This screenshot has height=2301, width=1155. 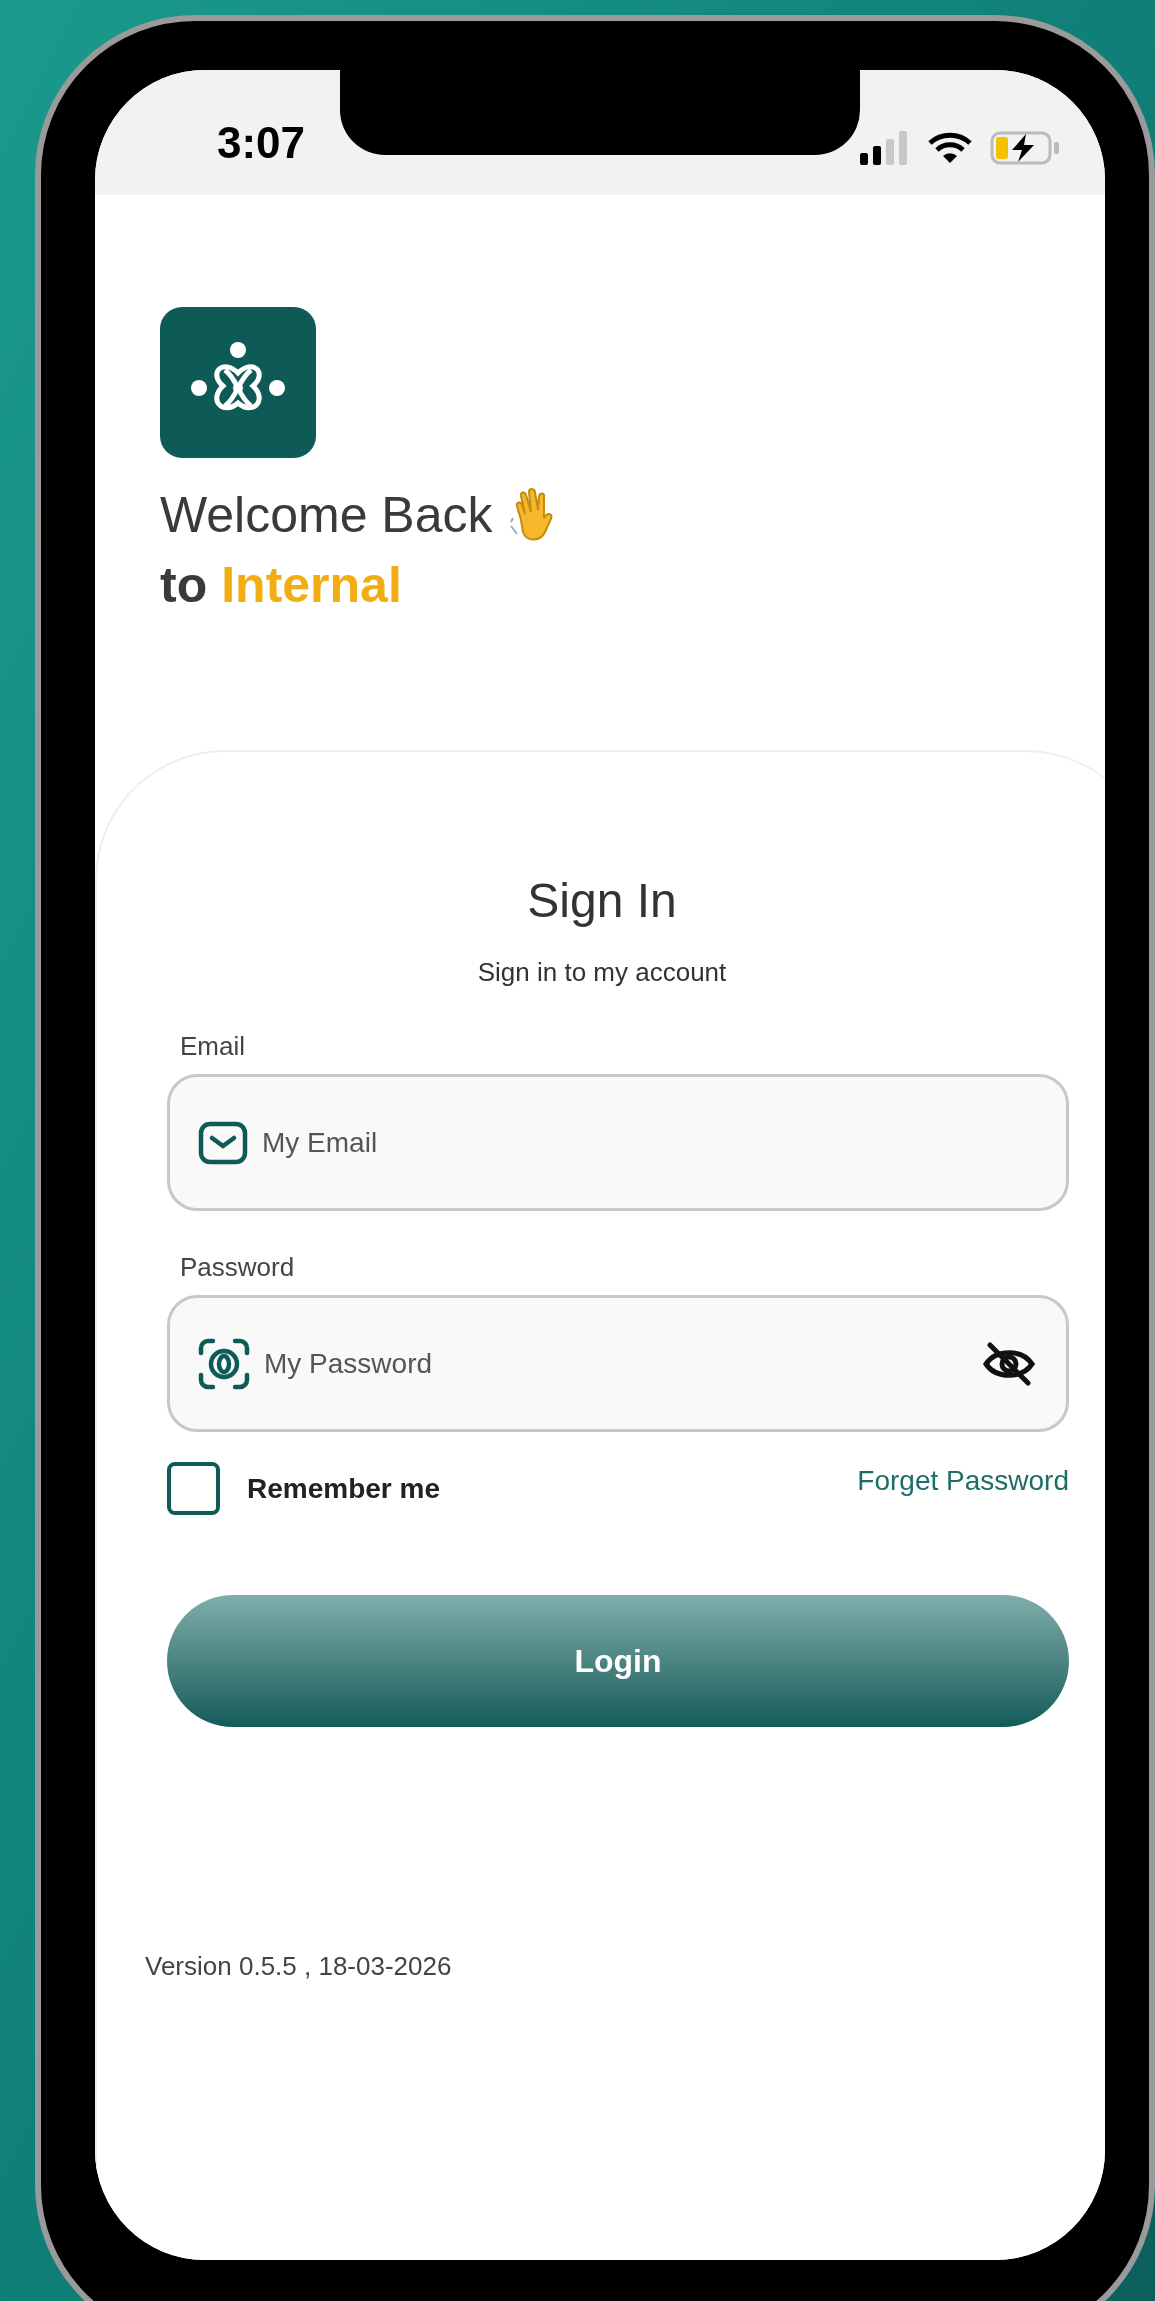 What do you see at coordinates (950, 148) in the screenshot?
I see `wifi-icon` at bounding box center [950, 148].